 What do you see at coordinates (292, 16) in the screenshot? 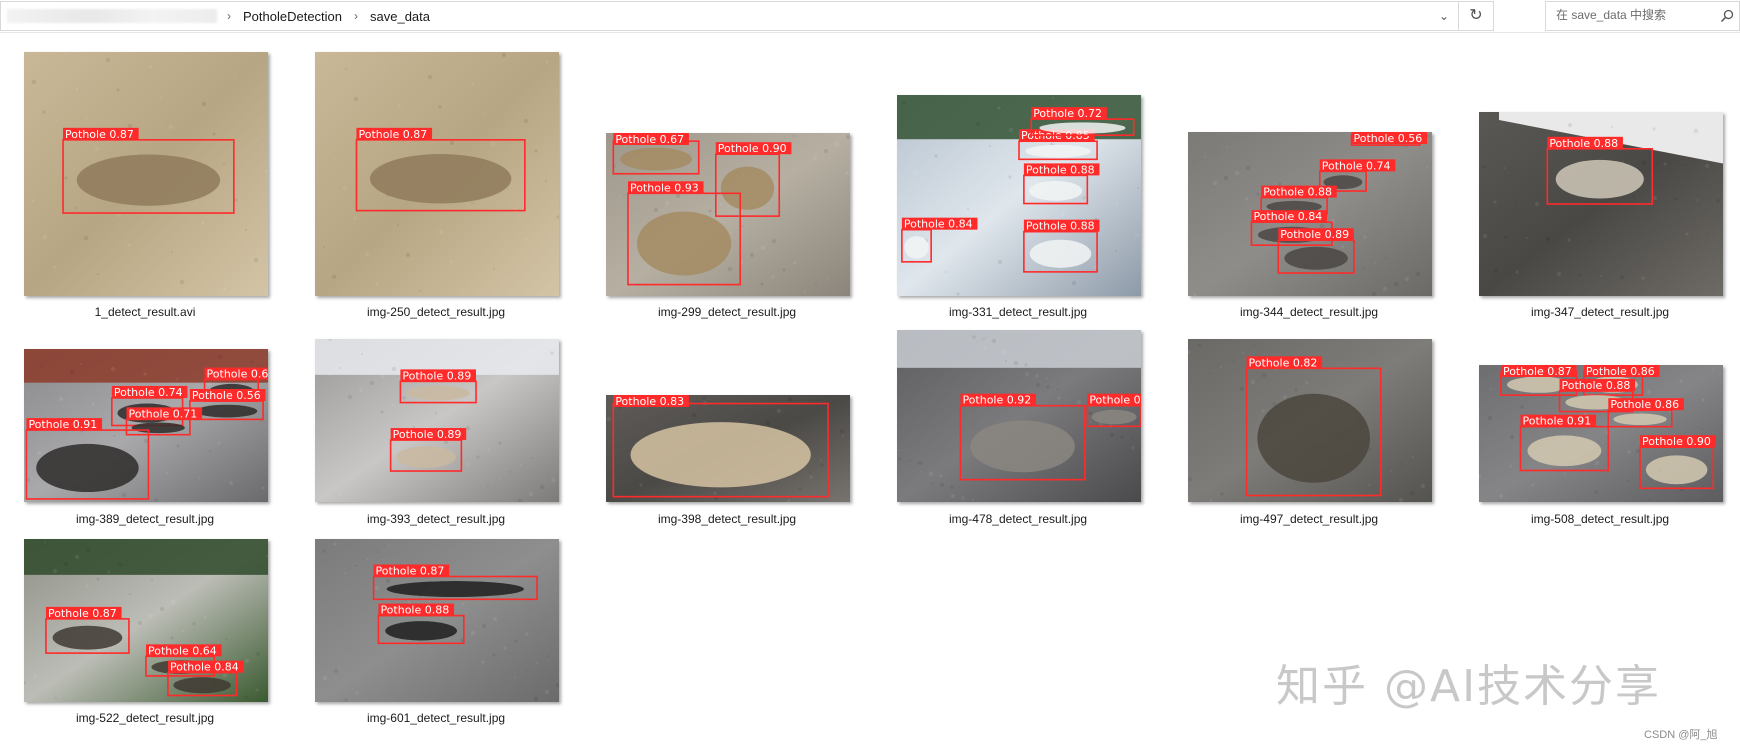
I see `breadcrumb-item-potholedetection: PotholeDetection` at bounding box center [292, 16].